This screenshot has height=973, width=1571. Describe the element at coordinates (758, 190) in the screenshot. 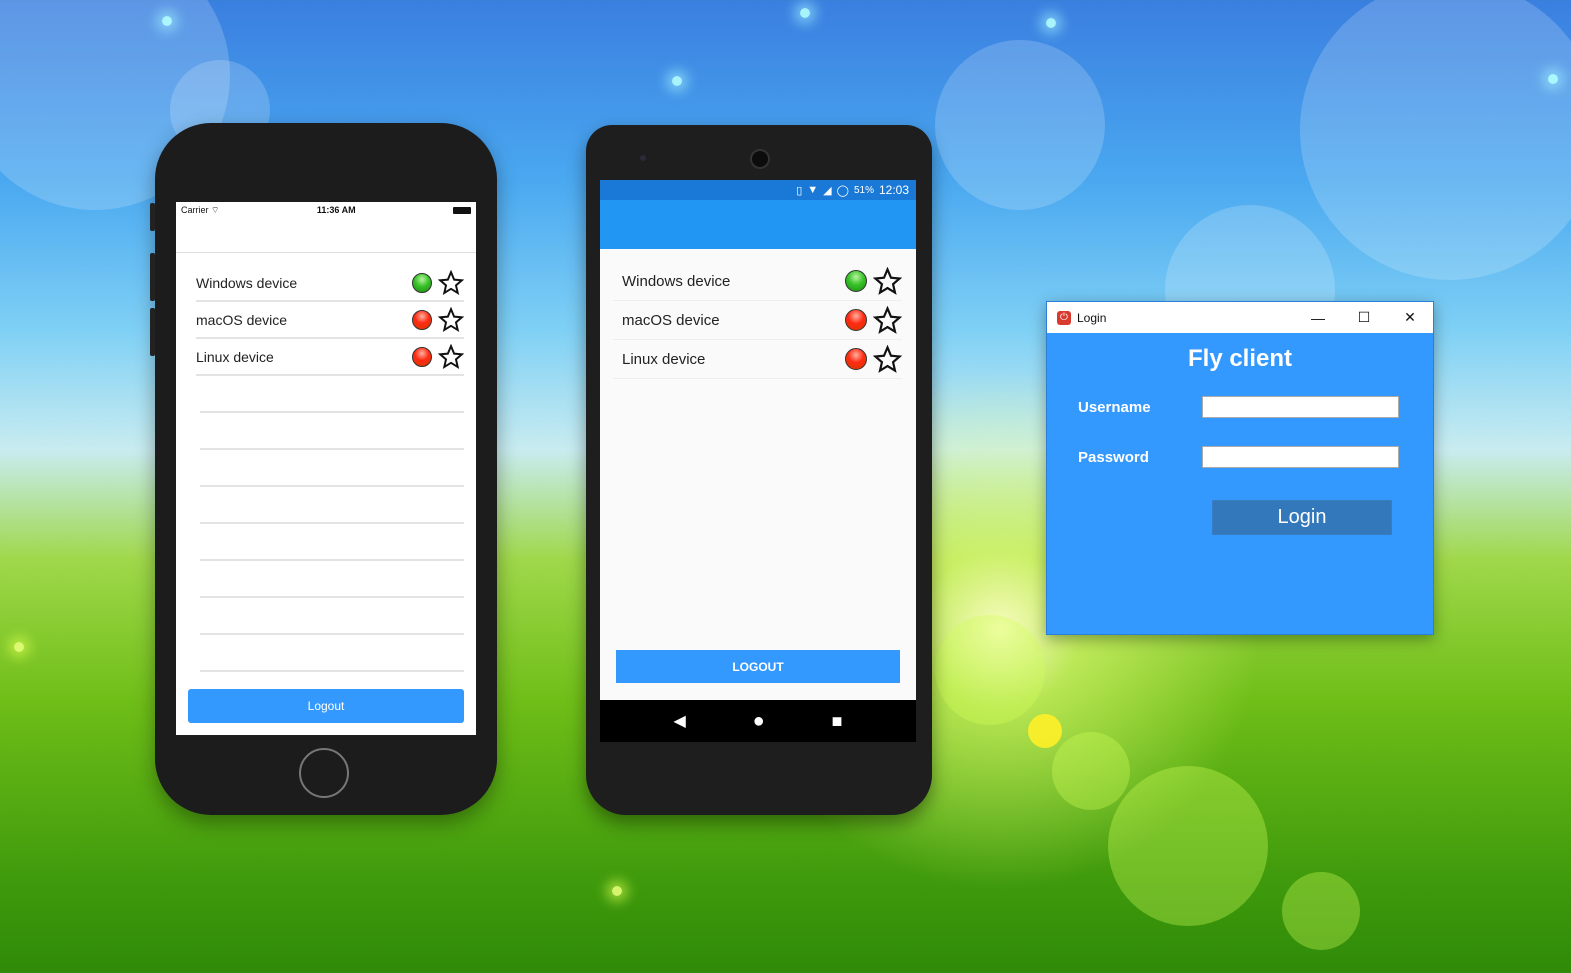

I see `android-status-bar: ▯ ▼ ◢ ◯ 51% 12:03` at that location.